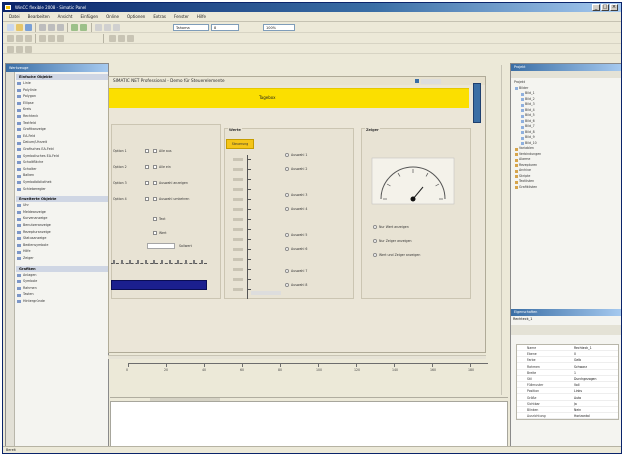 The image size is (624, 456). I want to click on rect-tool-icon, so click(28, 49).